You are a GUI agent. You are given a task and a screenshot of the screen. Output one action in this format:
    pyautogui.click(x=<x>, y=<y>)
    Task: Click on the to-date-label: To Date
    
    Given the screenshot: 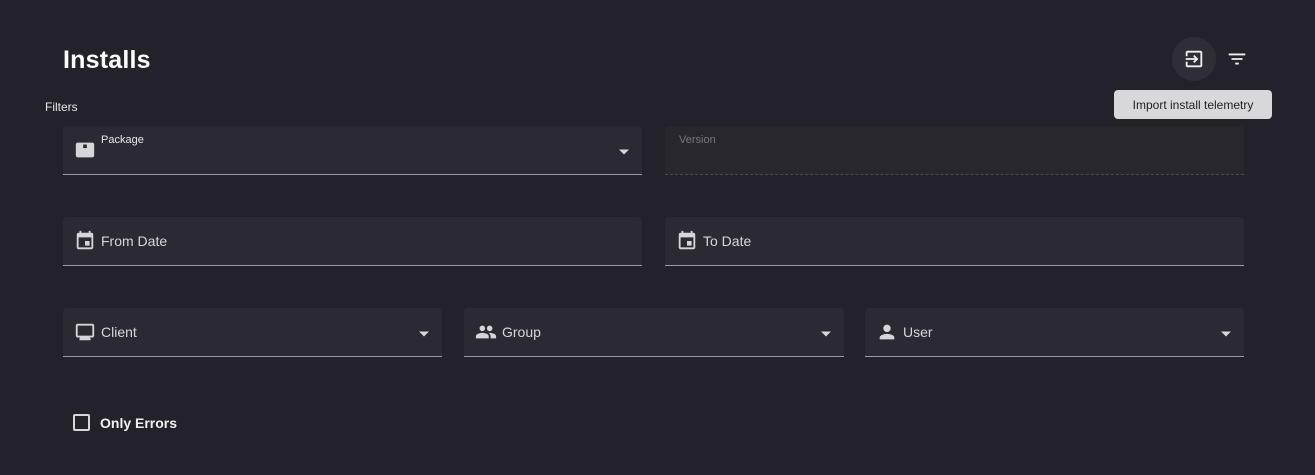 What is the action you would take?
    pyautogui.click(x=727, y=241)
    